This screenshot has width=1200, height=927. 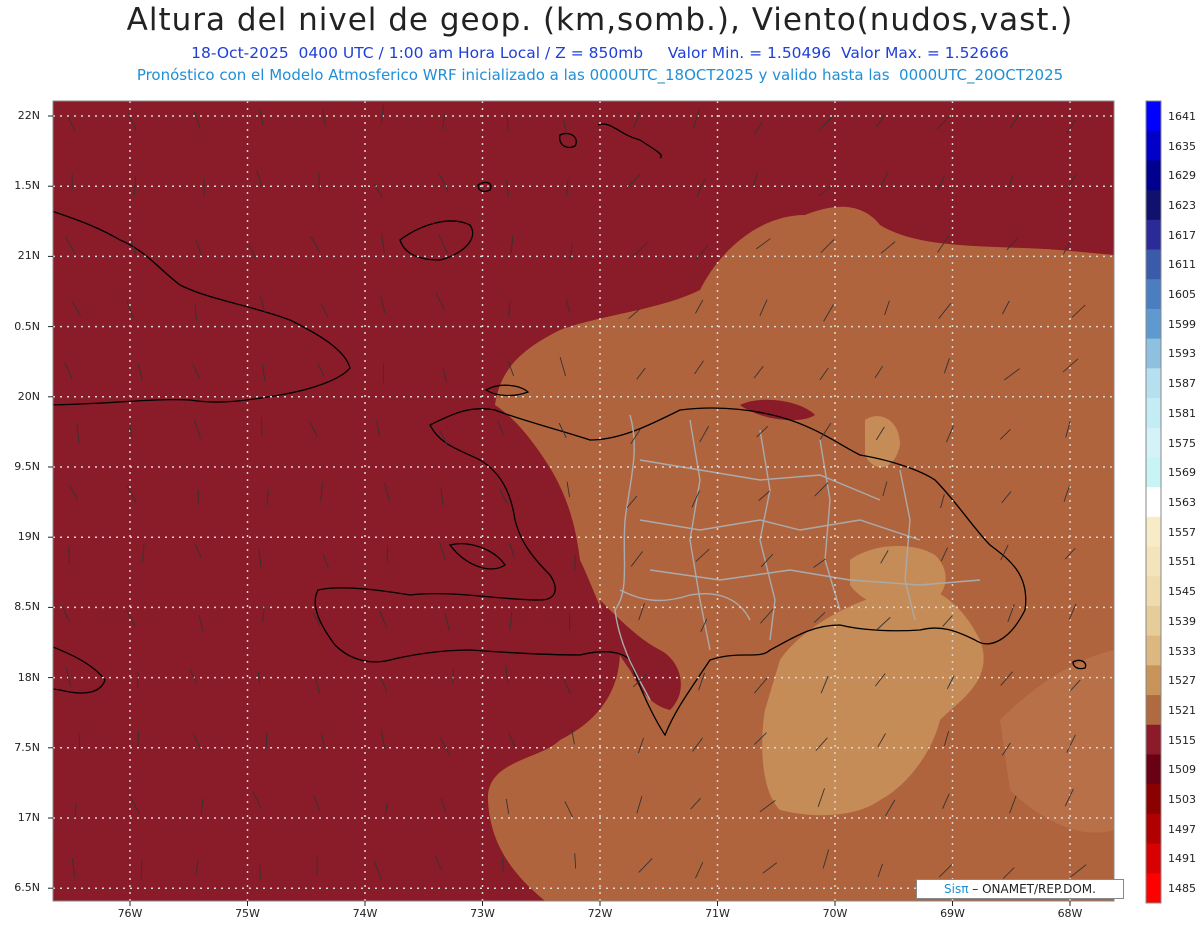 What do you see at coordinates (27, 747) in the screenshot?
I see `lat-label: 7.5N` at bounding box center [27, 747].